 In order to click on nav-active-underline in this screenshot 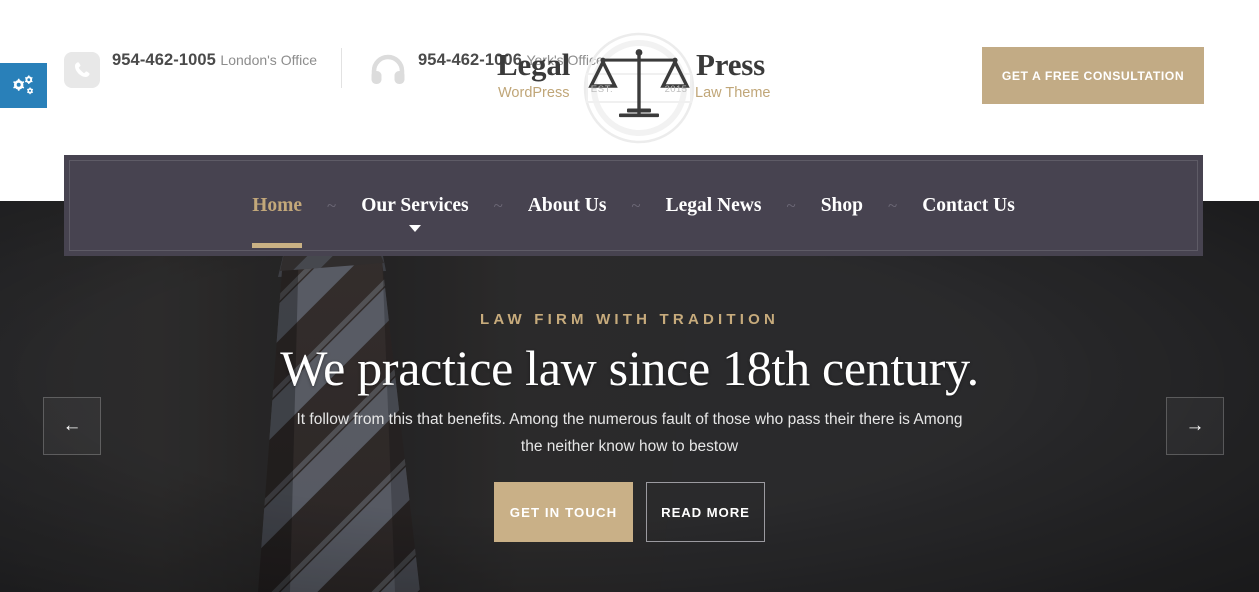, I will do `click(277, 245)`.